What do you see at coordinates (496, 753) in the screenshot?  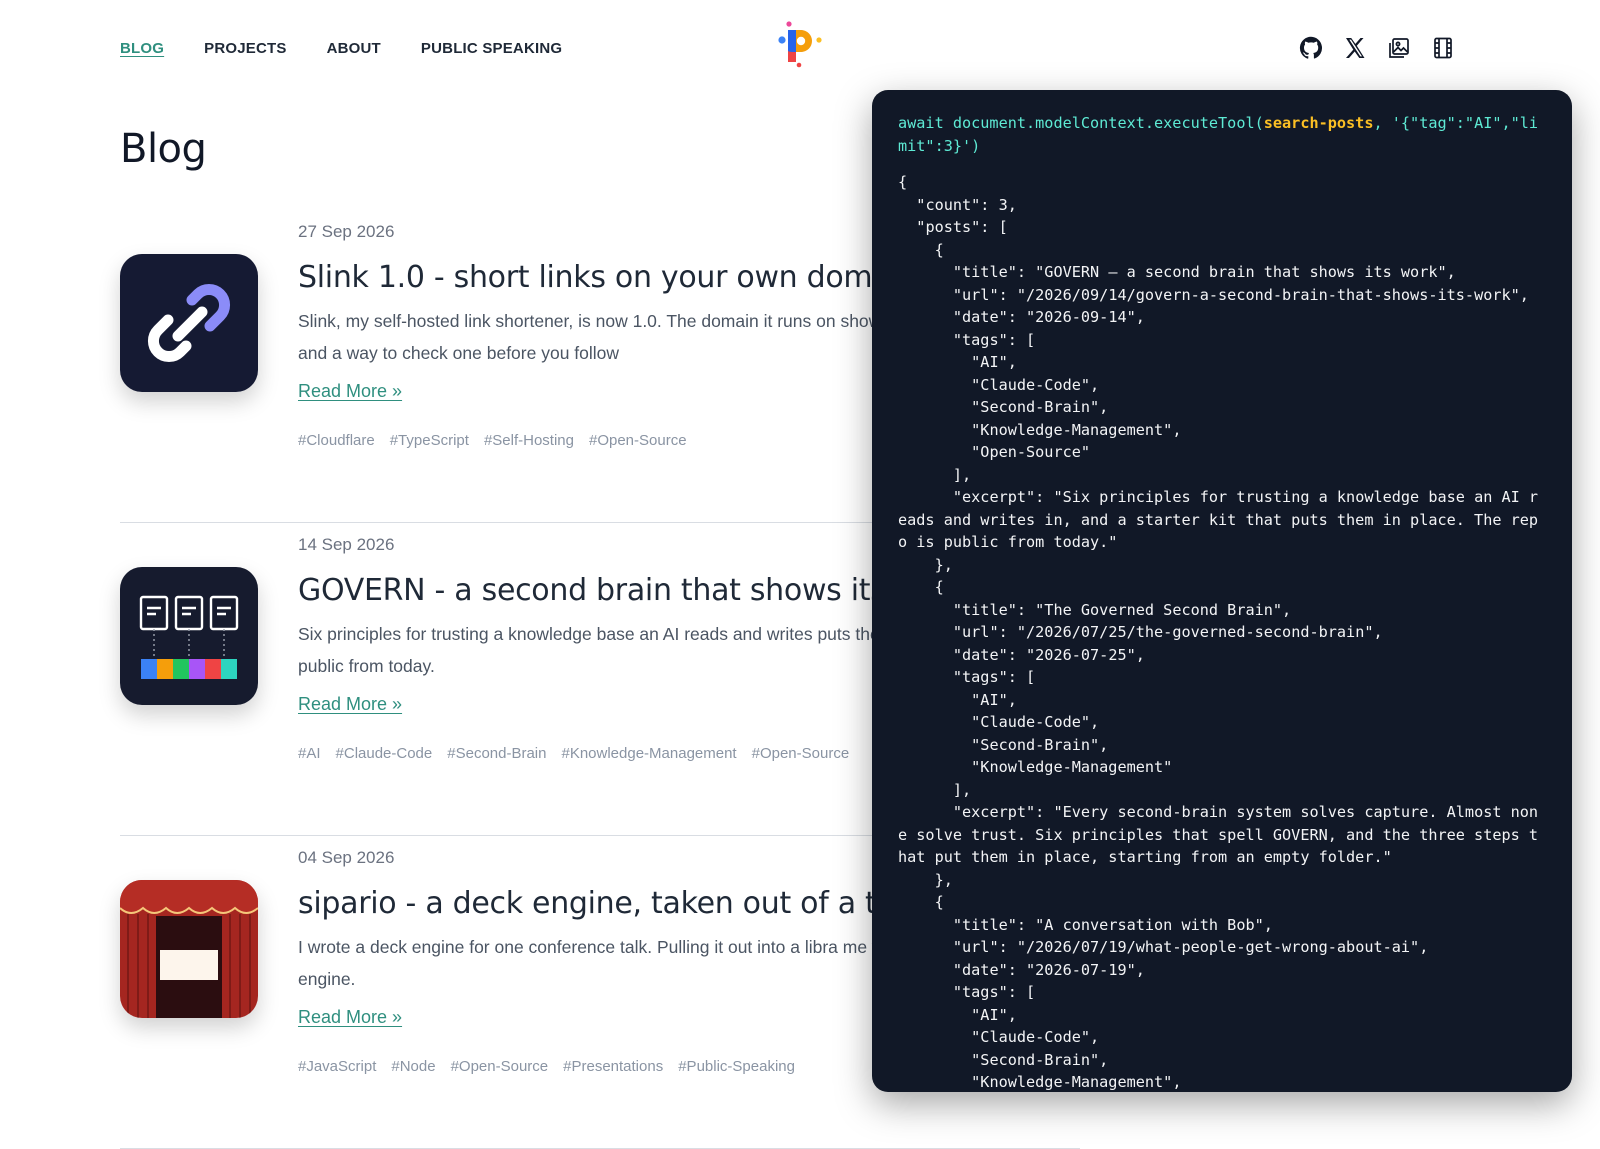 I see `tag-link: #Second-Brain` at bounding box center [496, 753].